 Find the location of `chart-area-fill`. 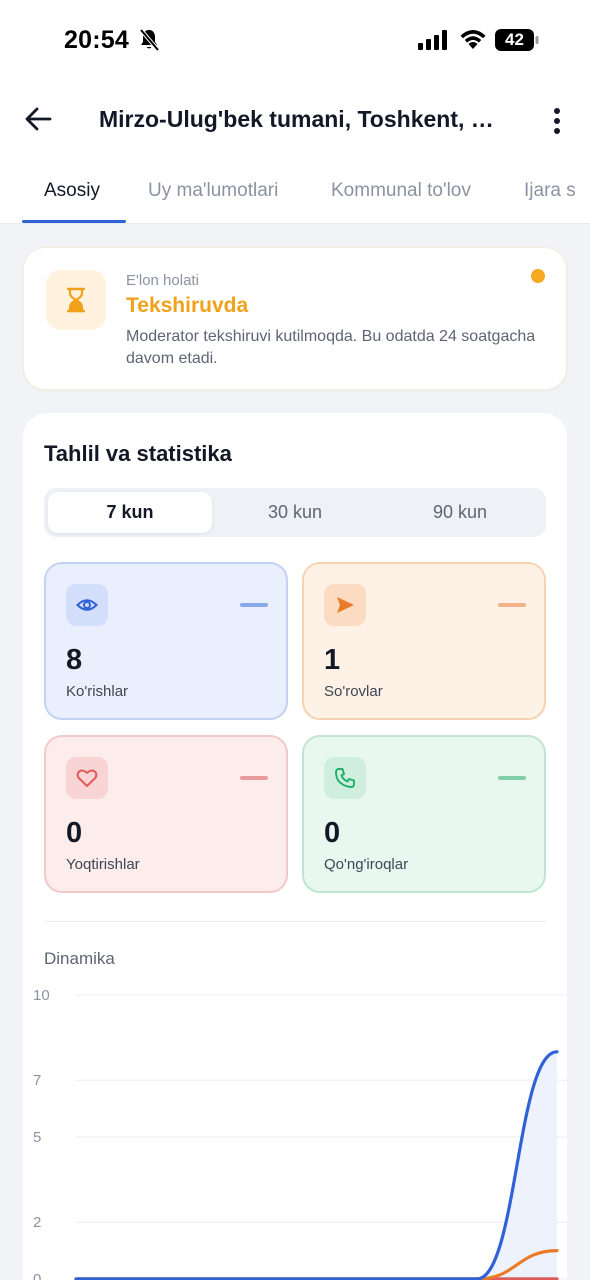

chart-area-fill is located at coordinates (316, 1165).